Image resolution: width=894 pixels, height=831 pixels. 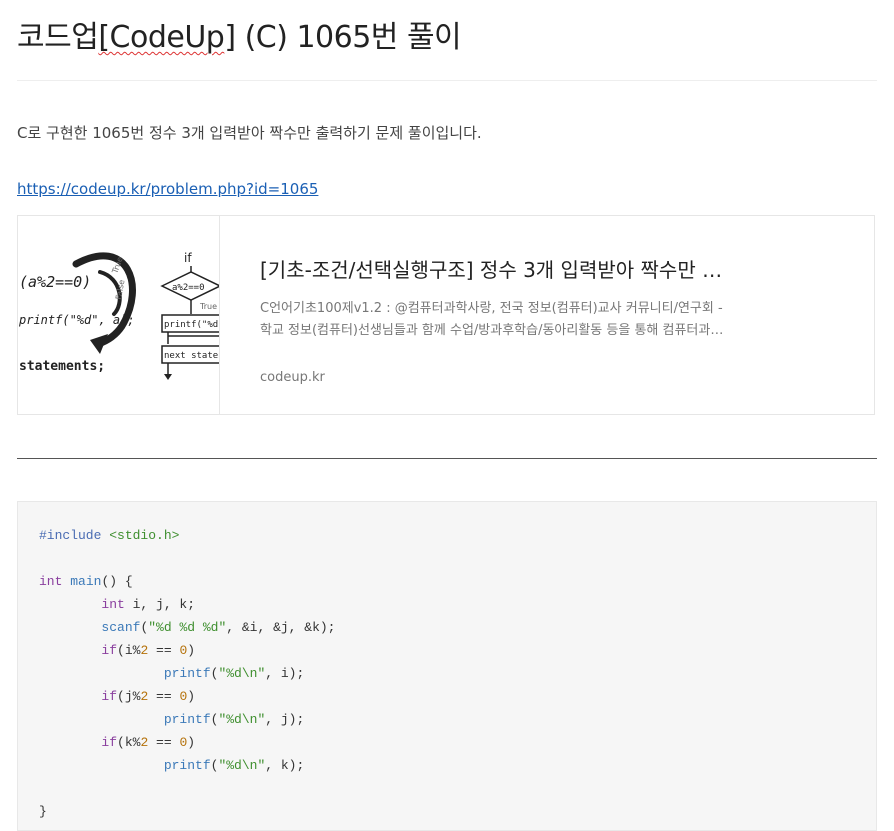 What do you see at coordinates (457, 535) in the screenshot?
I see `code-line: #include <stdio.h>` at bounding box center [457, 535].